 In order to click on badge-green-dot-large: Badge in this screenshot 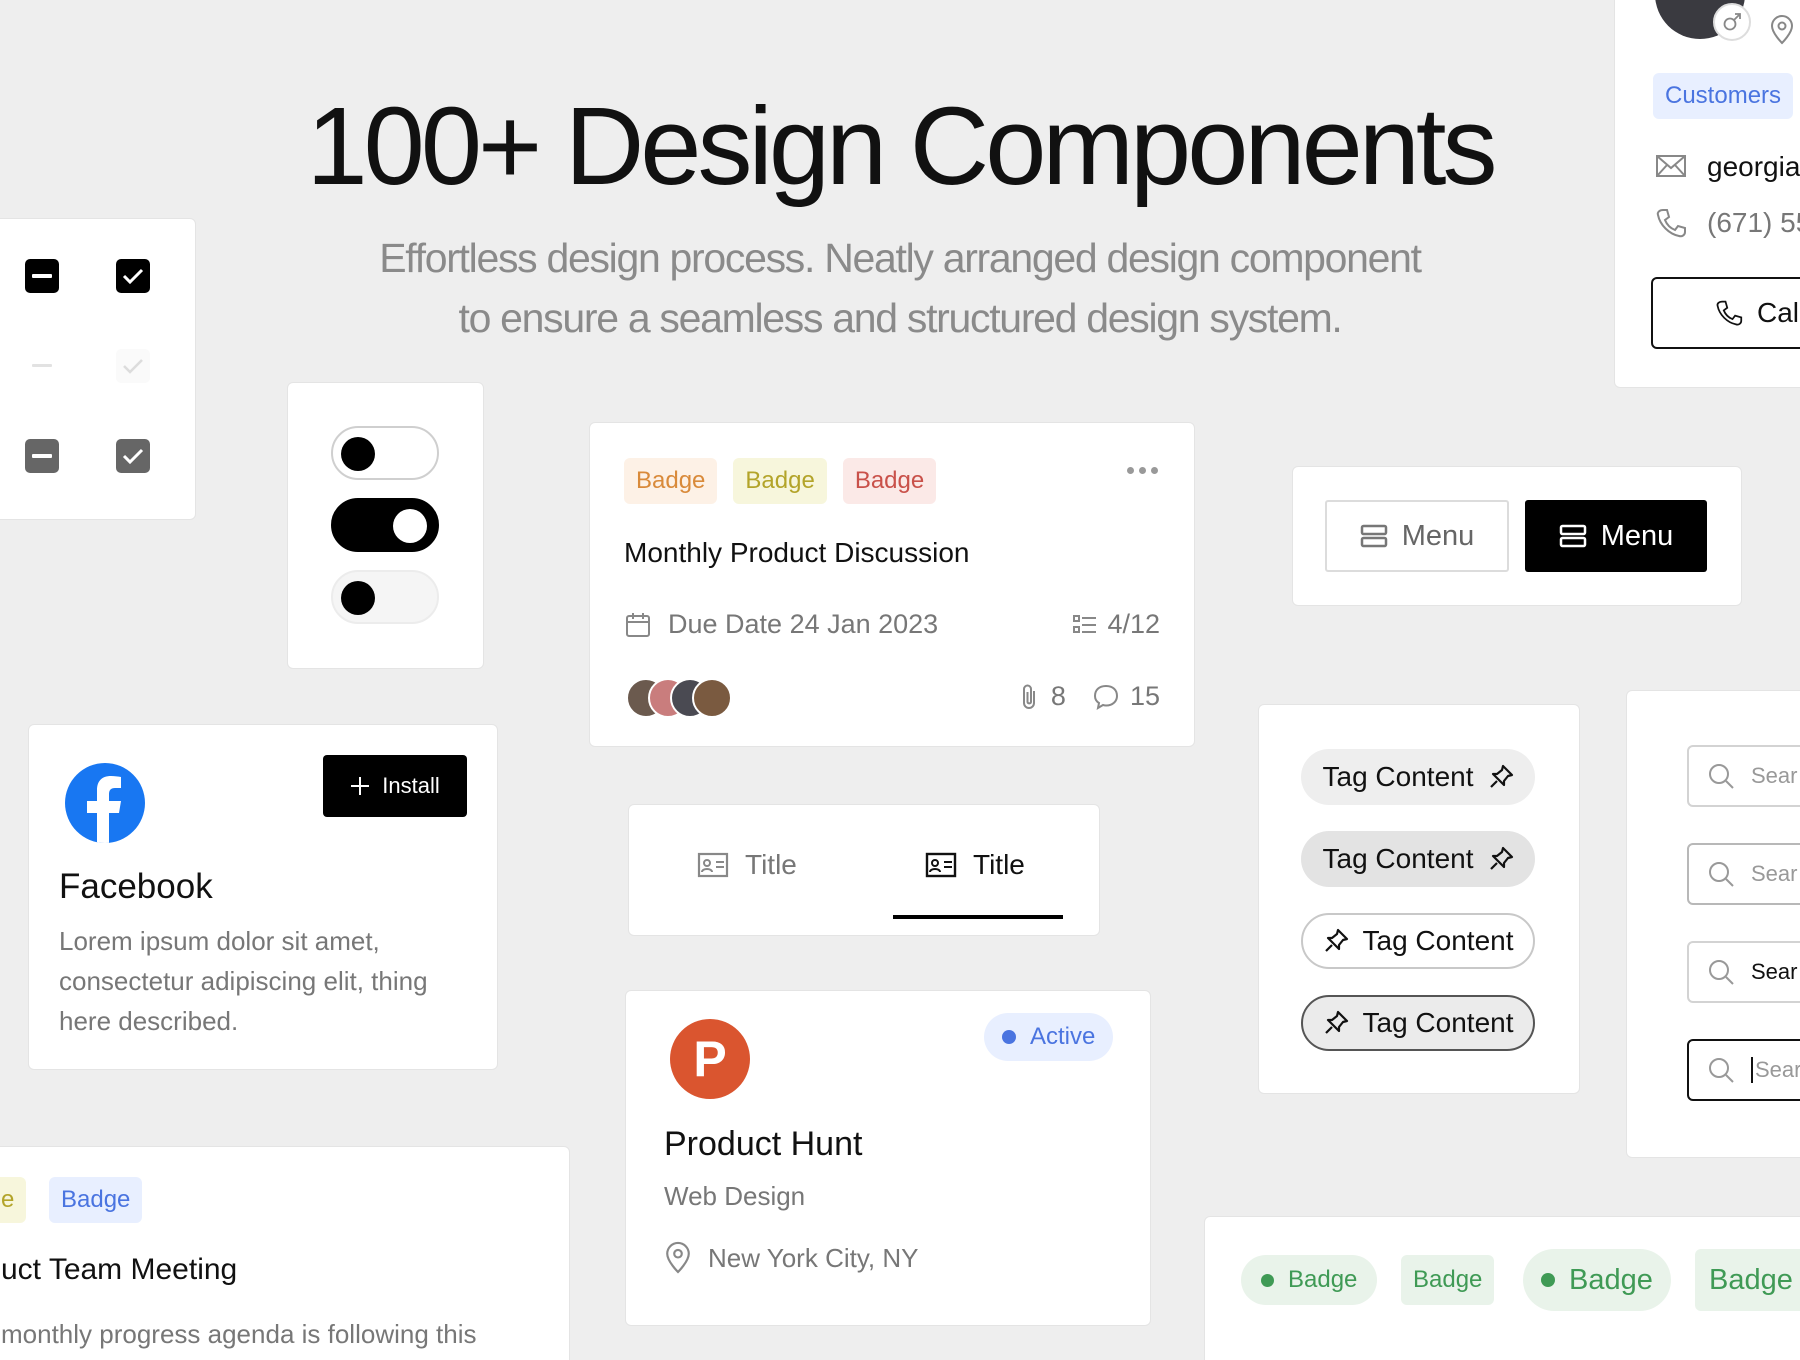, I will do `click(1597, 1280)`.